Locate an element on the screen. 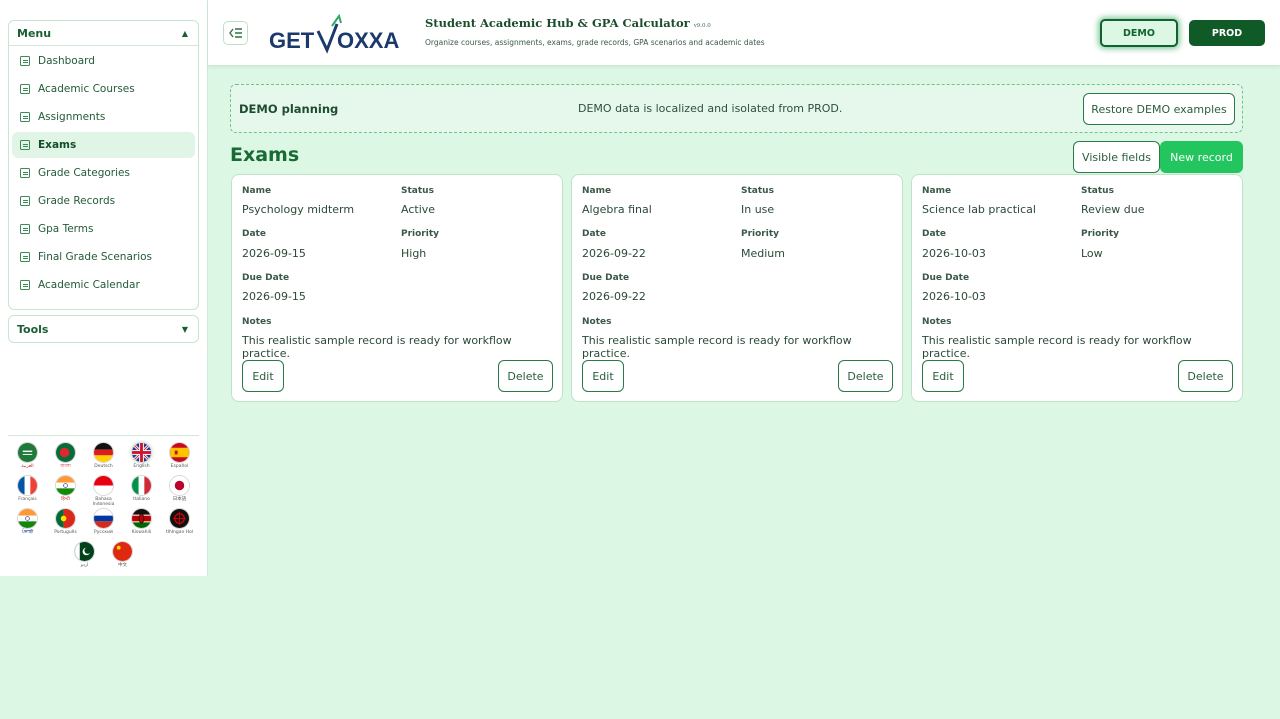 This screenshot has width=1280, height=719. language-indonesian: Bahasa Indonesia is located at coordinates (104, 491).